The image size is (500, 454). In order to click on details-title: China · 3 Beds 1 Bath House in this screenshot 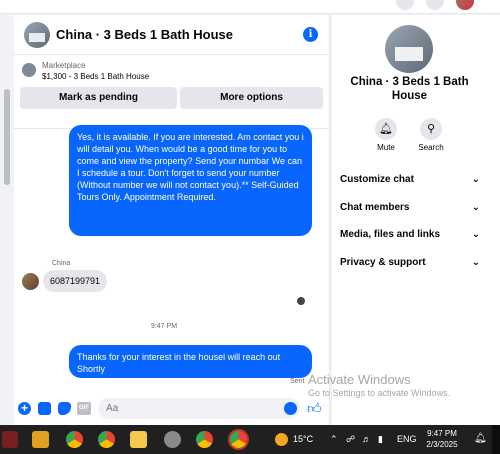, I will do `click(409, 89)`.